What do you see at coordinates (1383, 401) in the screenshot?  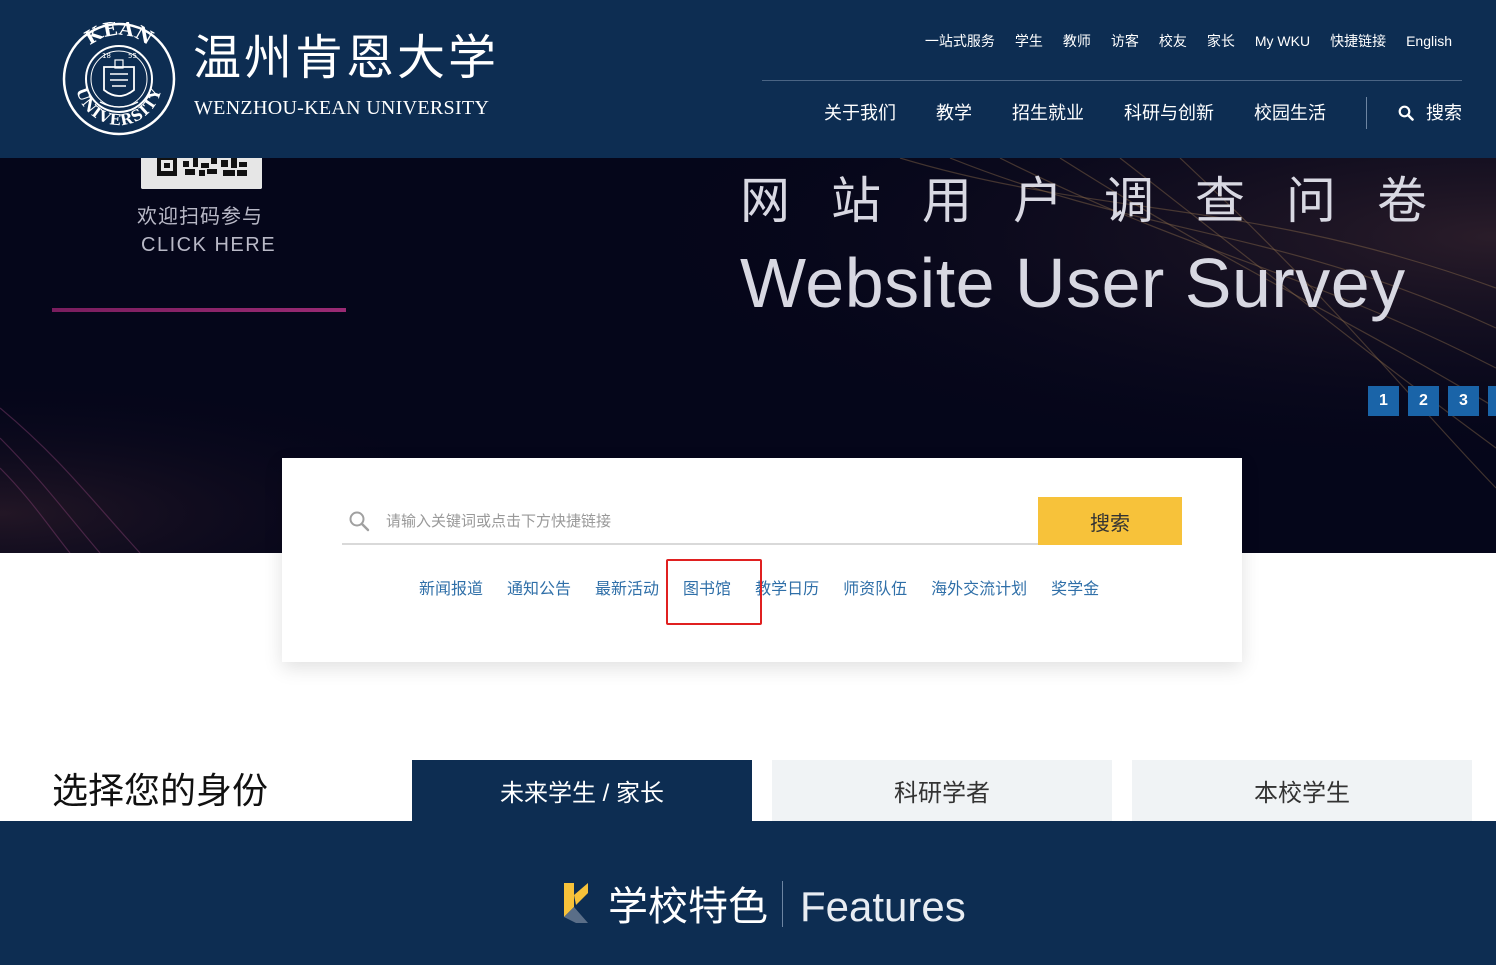 I see `carousel-page-1: 1` at bounding box center [1383, 401].